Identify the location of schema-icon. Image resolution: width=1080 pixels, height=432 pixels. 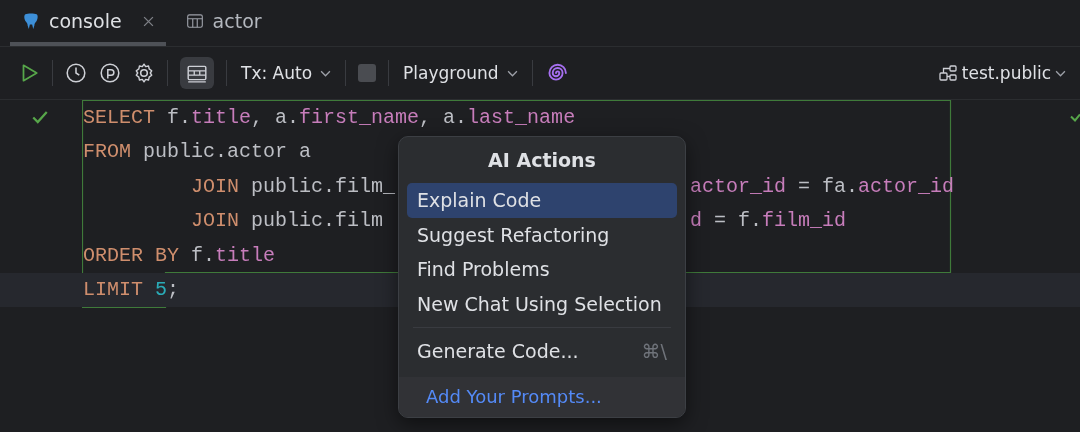
(947, 73).